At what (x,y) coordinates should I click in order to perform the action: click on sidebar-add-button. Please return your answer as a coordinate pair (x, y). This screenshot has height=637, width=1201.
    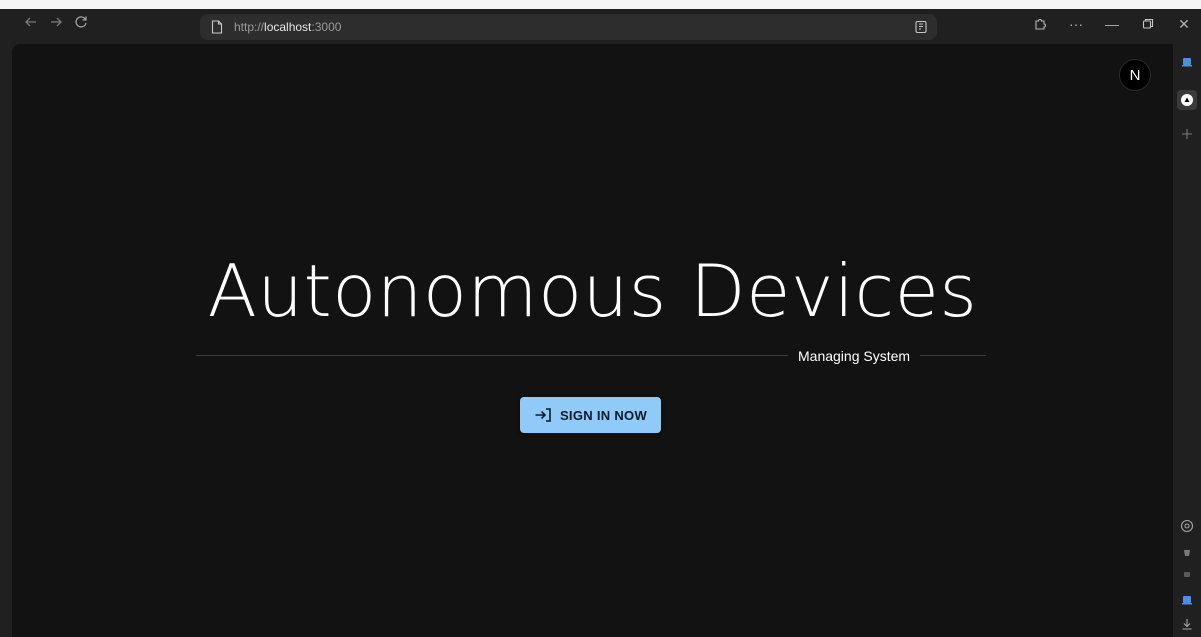
    Looking at the image, I should click on (1187, 134).